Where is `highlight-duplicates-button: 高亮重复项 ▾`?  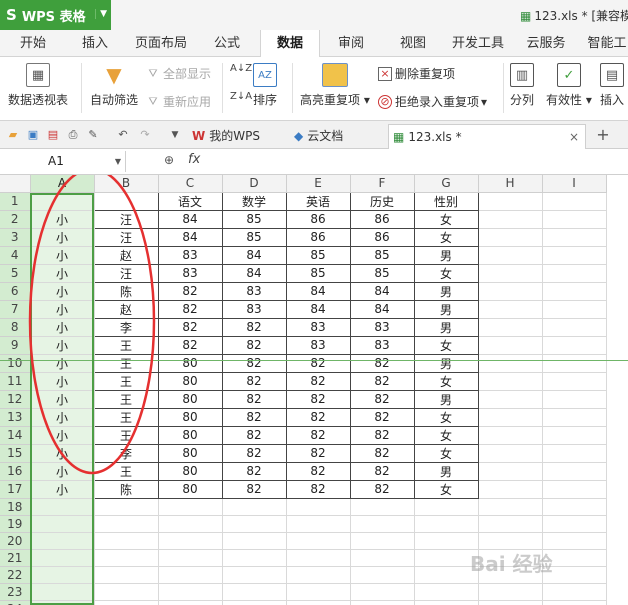 highlight-duplicates-button: 高亮重复项 ▾ is located at coordinates (335, 85).